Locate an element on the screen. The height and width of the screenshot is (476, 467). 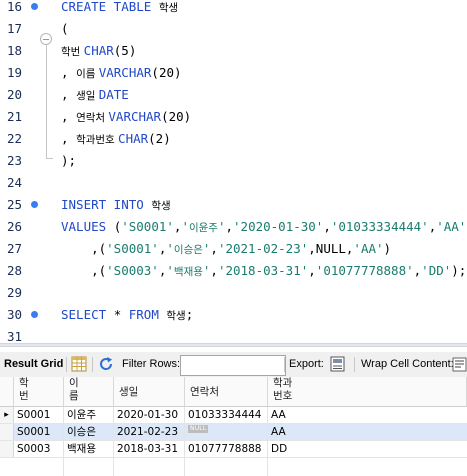
result-grid-tab: Result Grid is located at coordinates (33, 364).